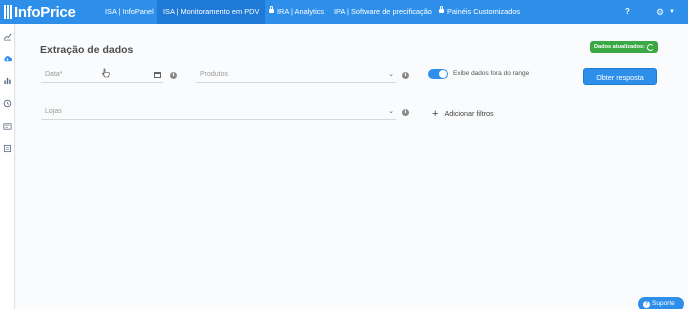 The image size is (688, 309). Describe the element at coordinates (87, 50) in the screenshot. I see `page-title: Extração de dados` at that location.